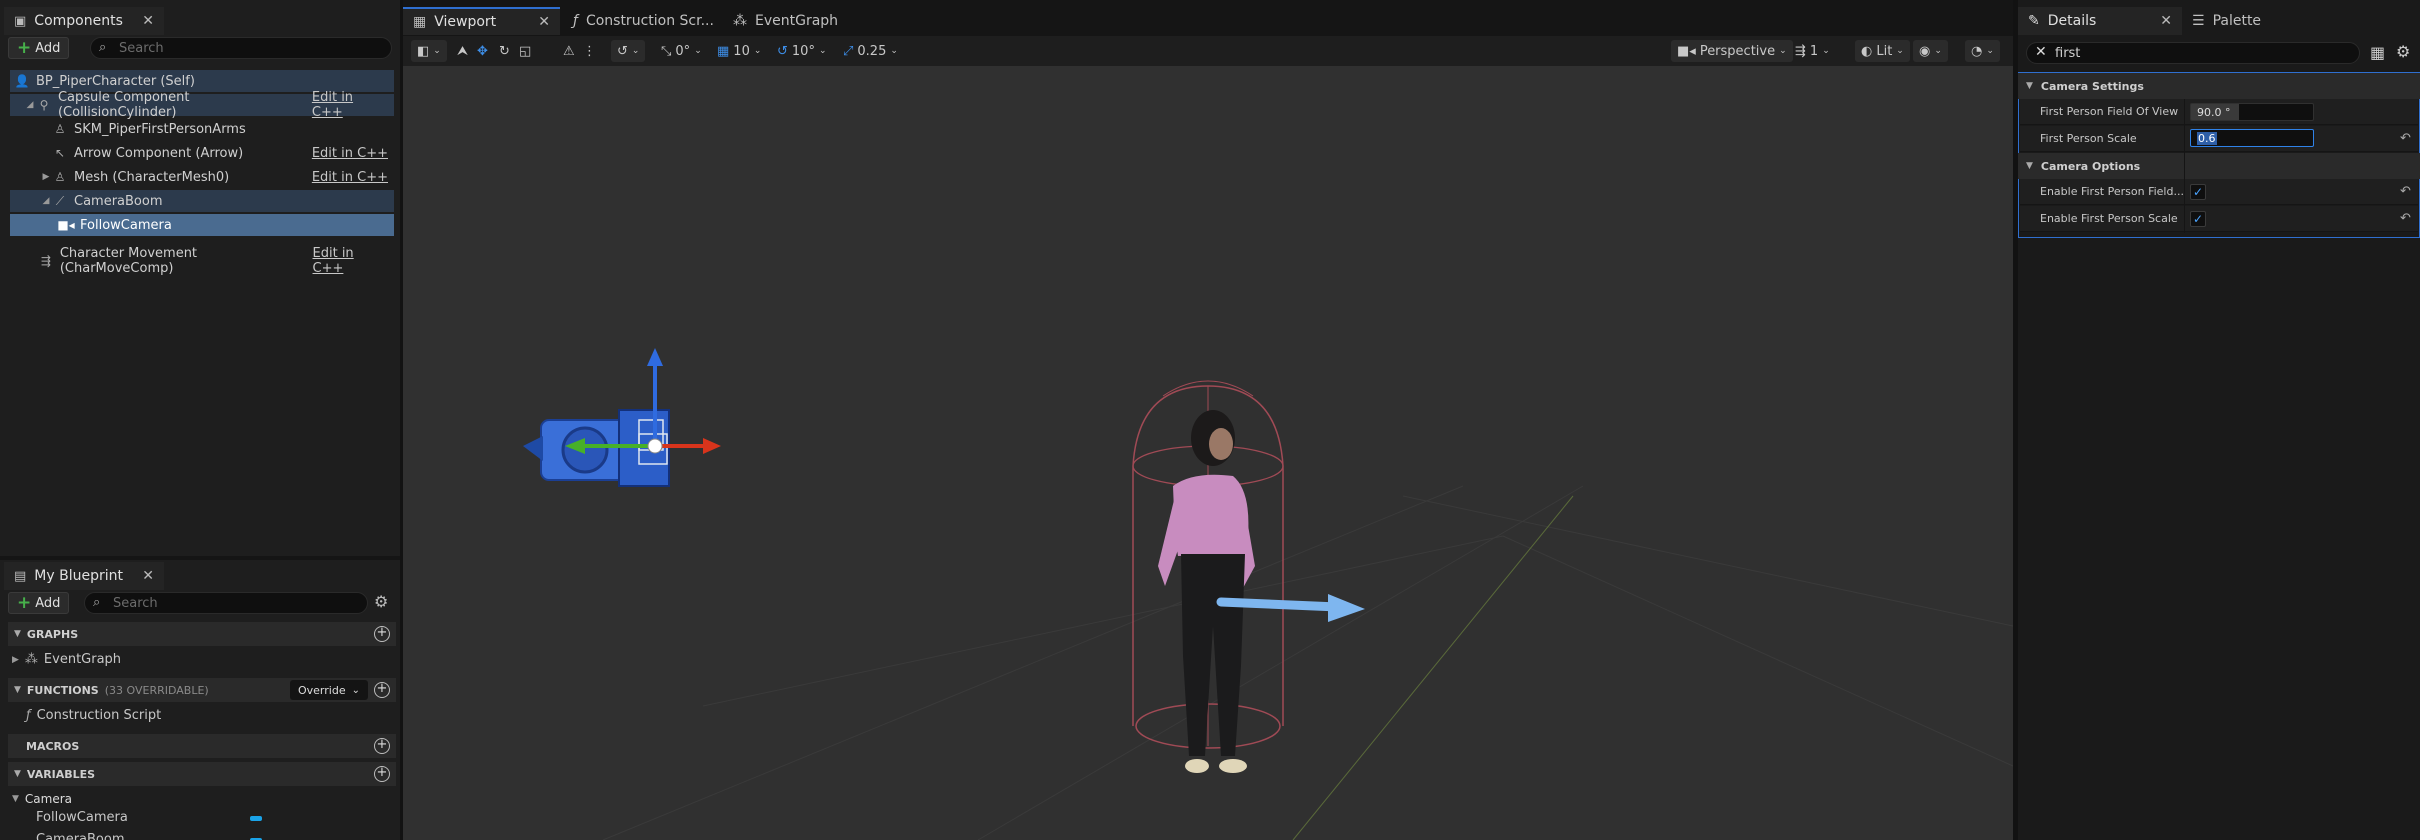 The image size is (2420, 840). I want to click on more-options-icon: ⋮, so click(589, 51).